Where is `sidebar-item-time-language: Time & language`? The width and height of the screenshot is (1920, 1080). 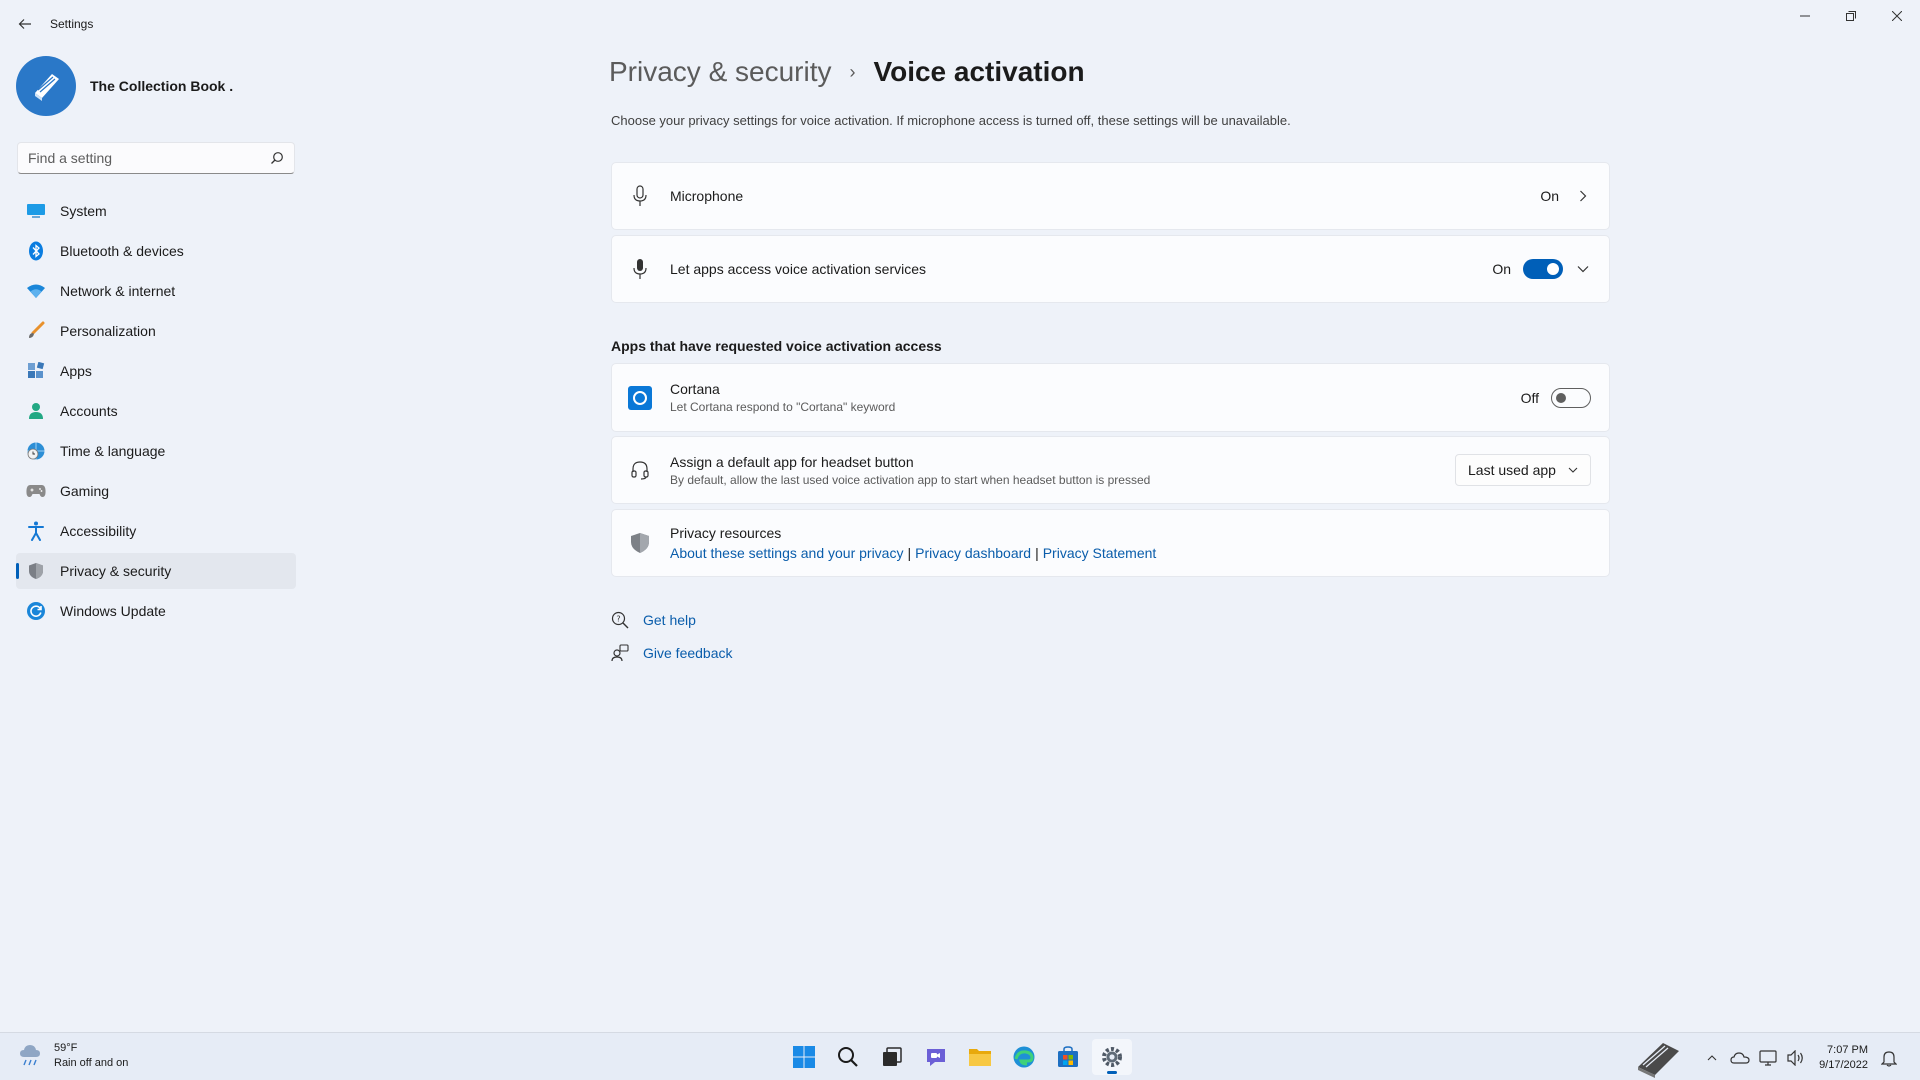
sidebar-item-time-language: Time & language is located at coordinates (156, 451).